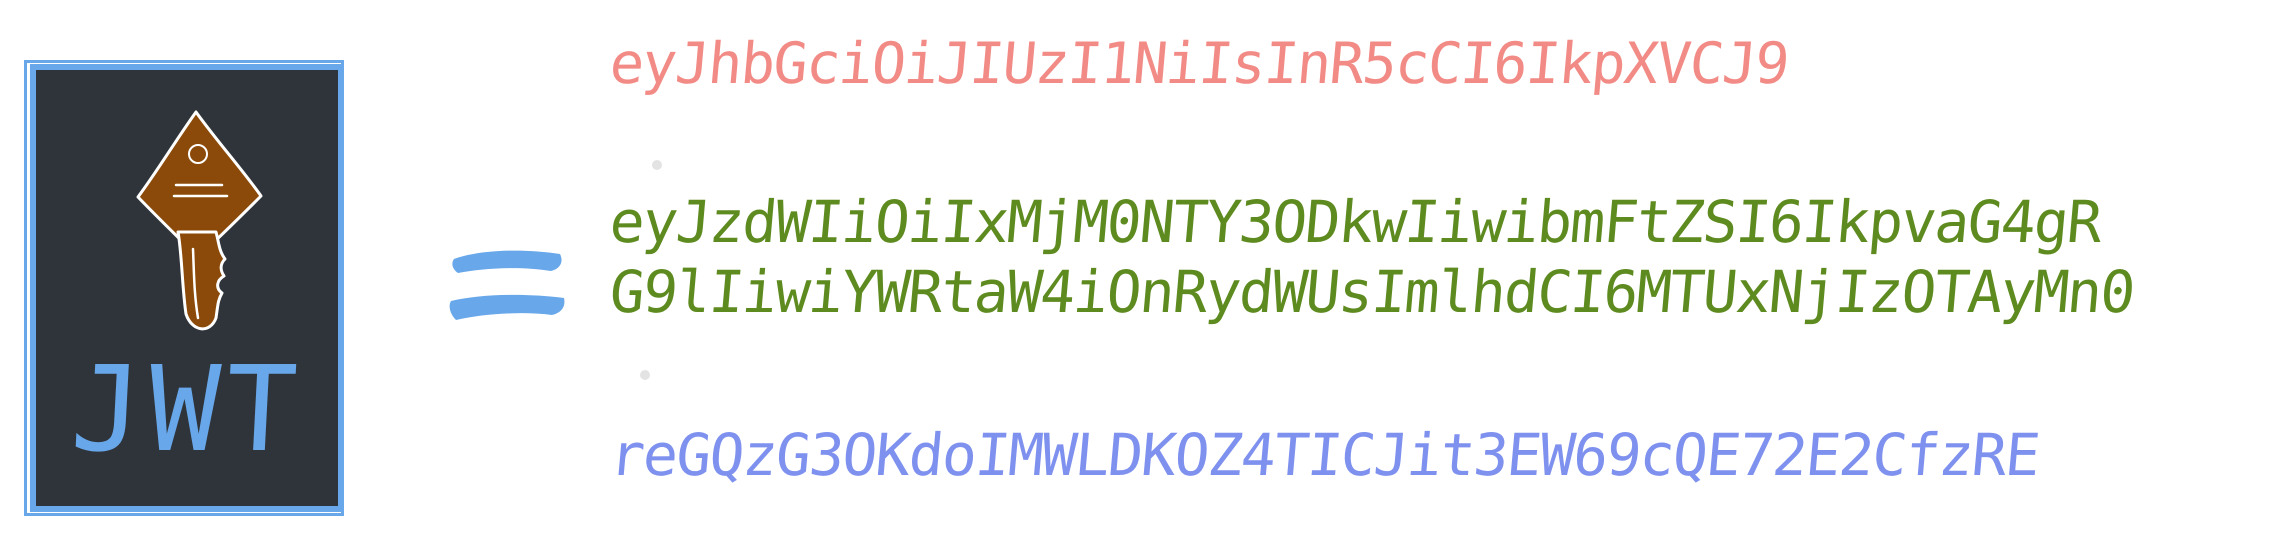  Describe the element at coordinates (507, 307) in the screenshot. I see `equals-bottom-bar` at that location.